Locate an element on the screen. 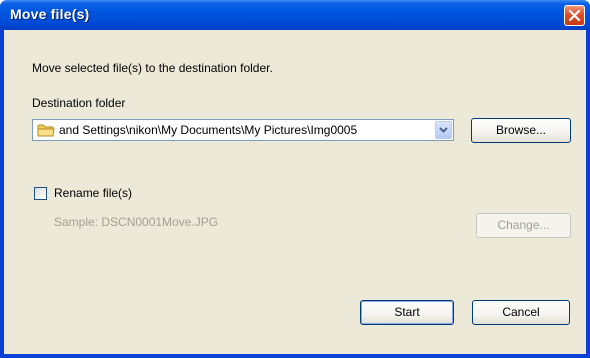 This screenshot has width=590, height=358. close-icon is located at coordinates (574, 15).